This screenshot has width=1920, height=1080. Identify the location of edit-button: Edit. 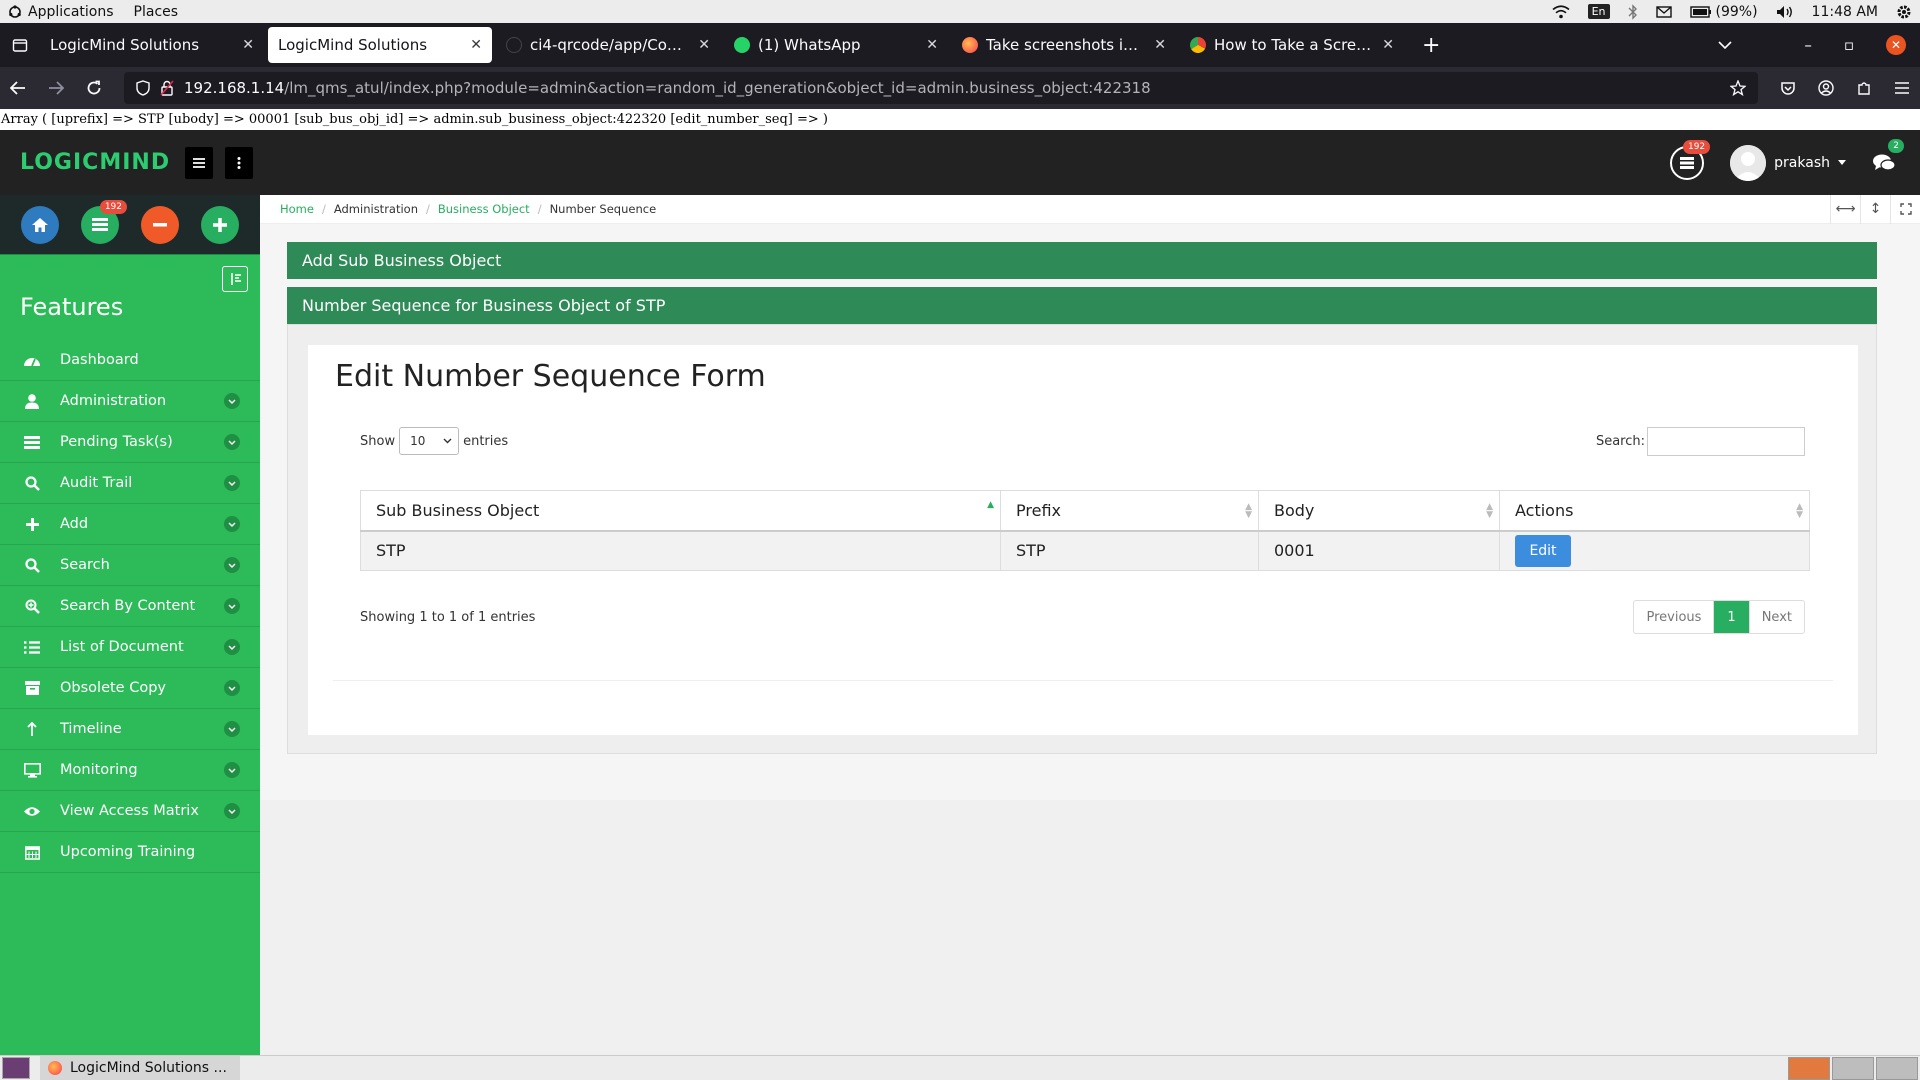
(1543, 550).